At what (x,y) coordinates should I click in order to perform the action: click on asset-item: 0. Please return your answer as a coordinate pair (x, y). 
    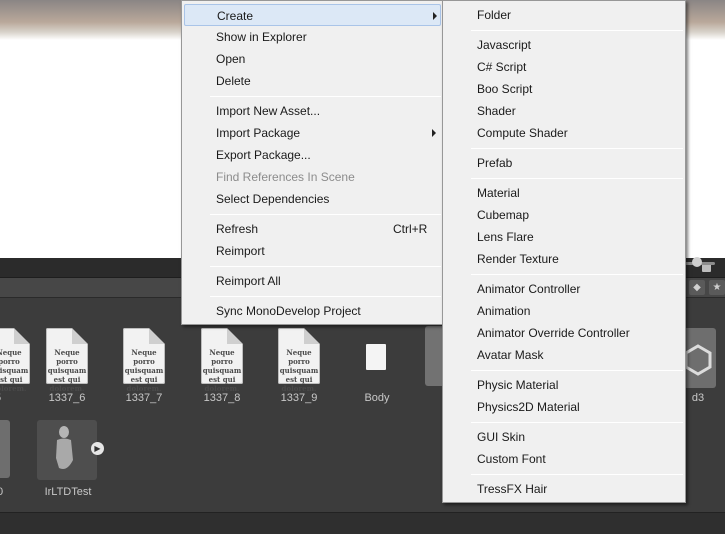
    Looking at the image, I should click on (17, 458).